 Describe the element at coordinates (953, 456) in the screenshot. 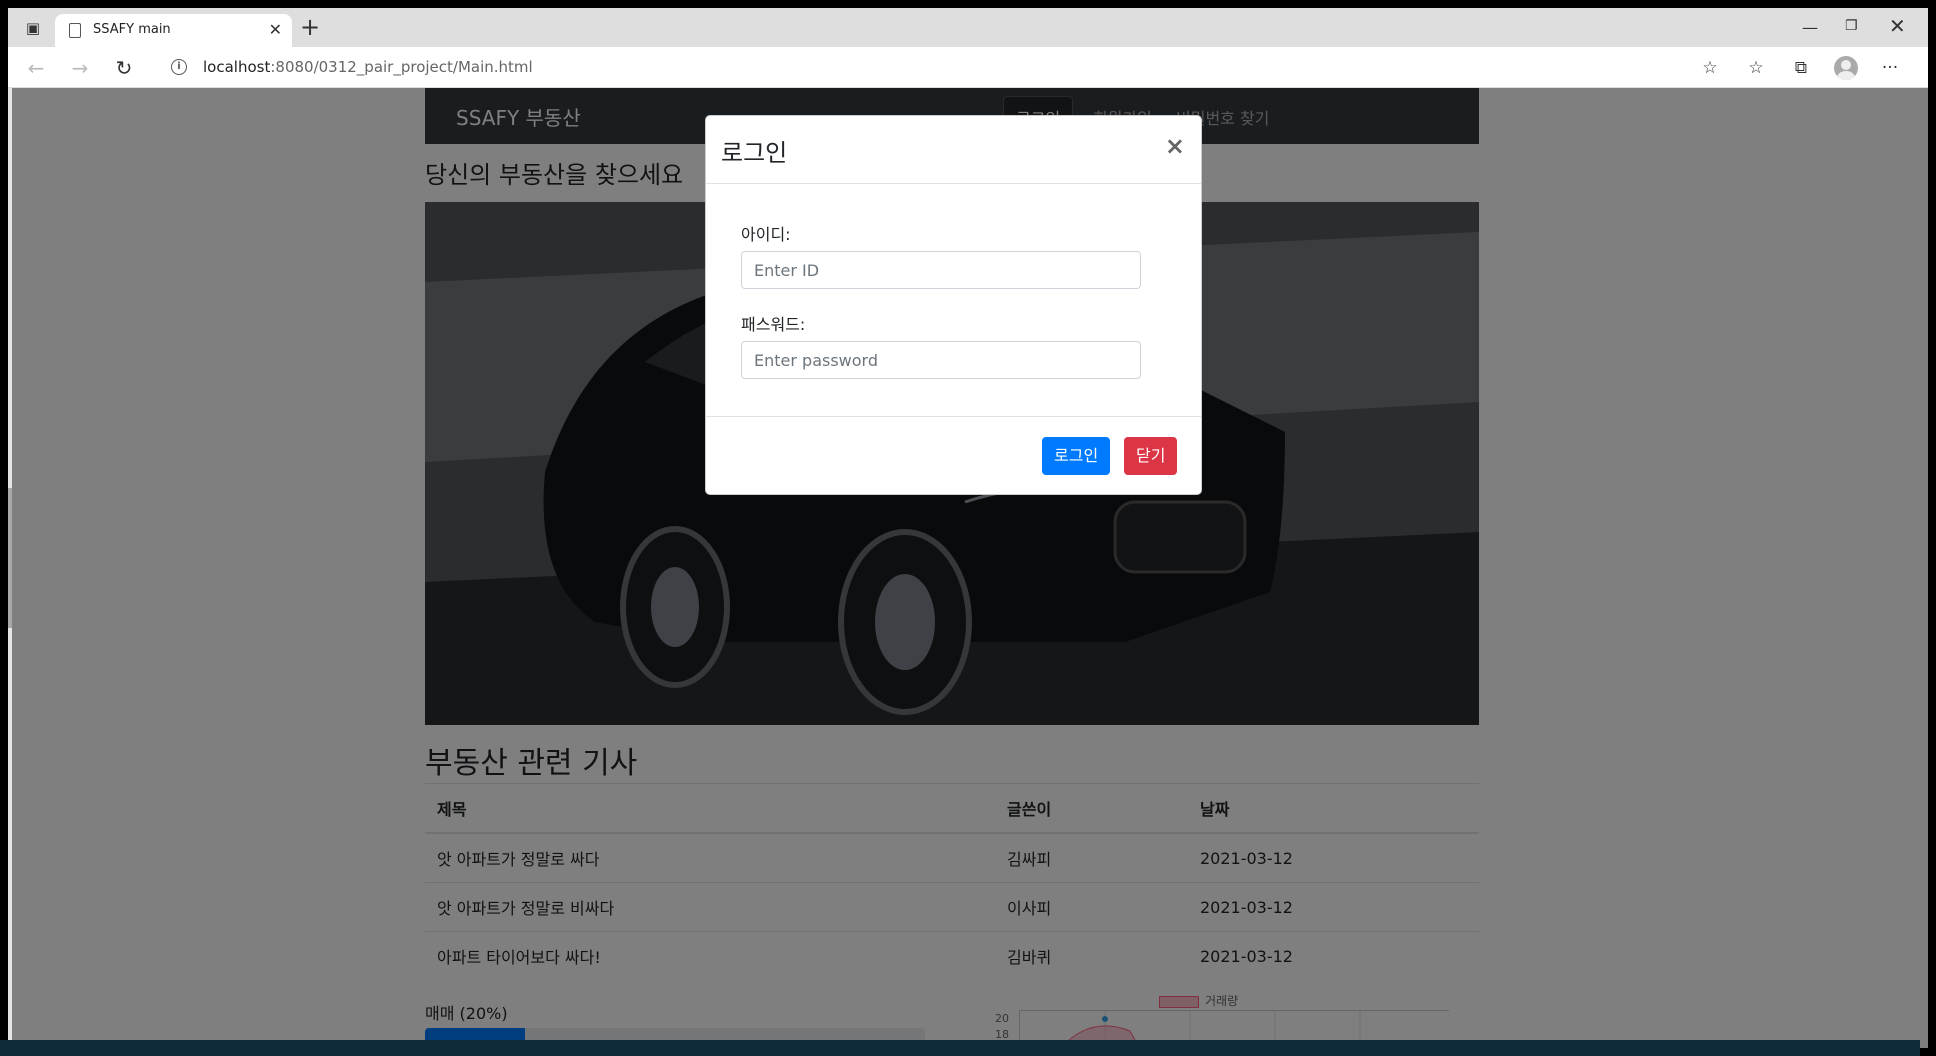

I see `modal-footer: 로그인 닫기` at that location.